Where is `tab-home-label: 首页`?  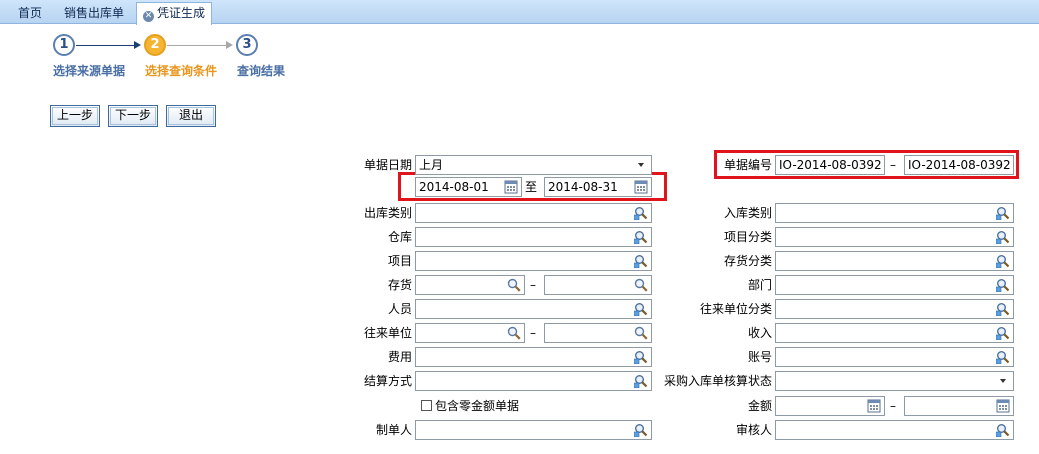 tab-home-label: 首页 is located at coordinates (30, 13).